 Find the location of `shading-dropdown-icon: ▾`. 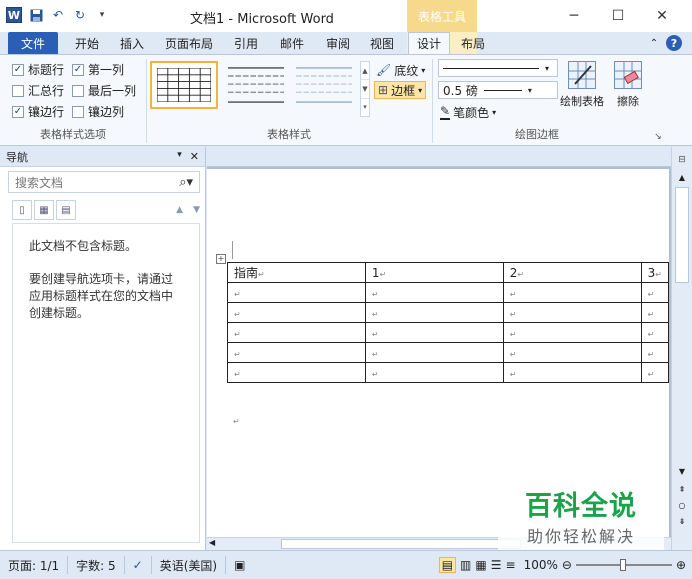

shading-dropdown-icon: ▾ is located at coordinates (423, 70).